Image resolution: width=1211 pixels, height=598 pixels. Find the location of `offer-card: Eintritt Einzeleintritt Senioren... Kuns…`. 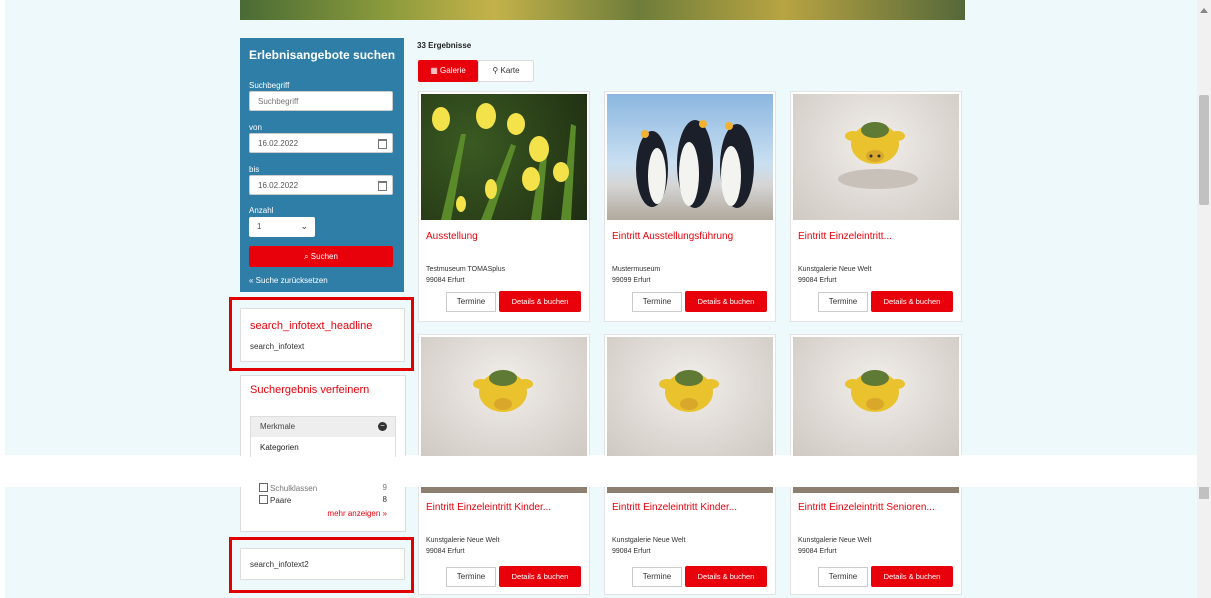

offer-card: Eintritt Einzeleintritt Senioren... Kuns… is located at coordinates (876, 541).